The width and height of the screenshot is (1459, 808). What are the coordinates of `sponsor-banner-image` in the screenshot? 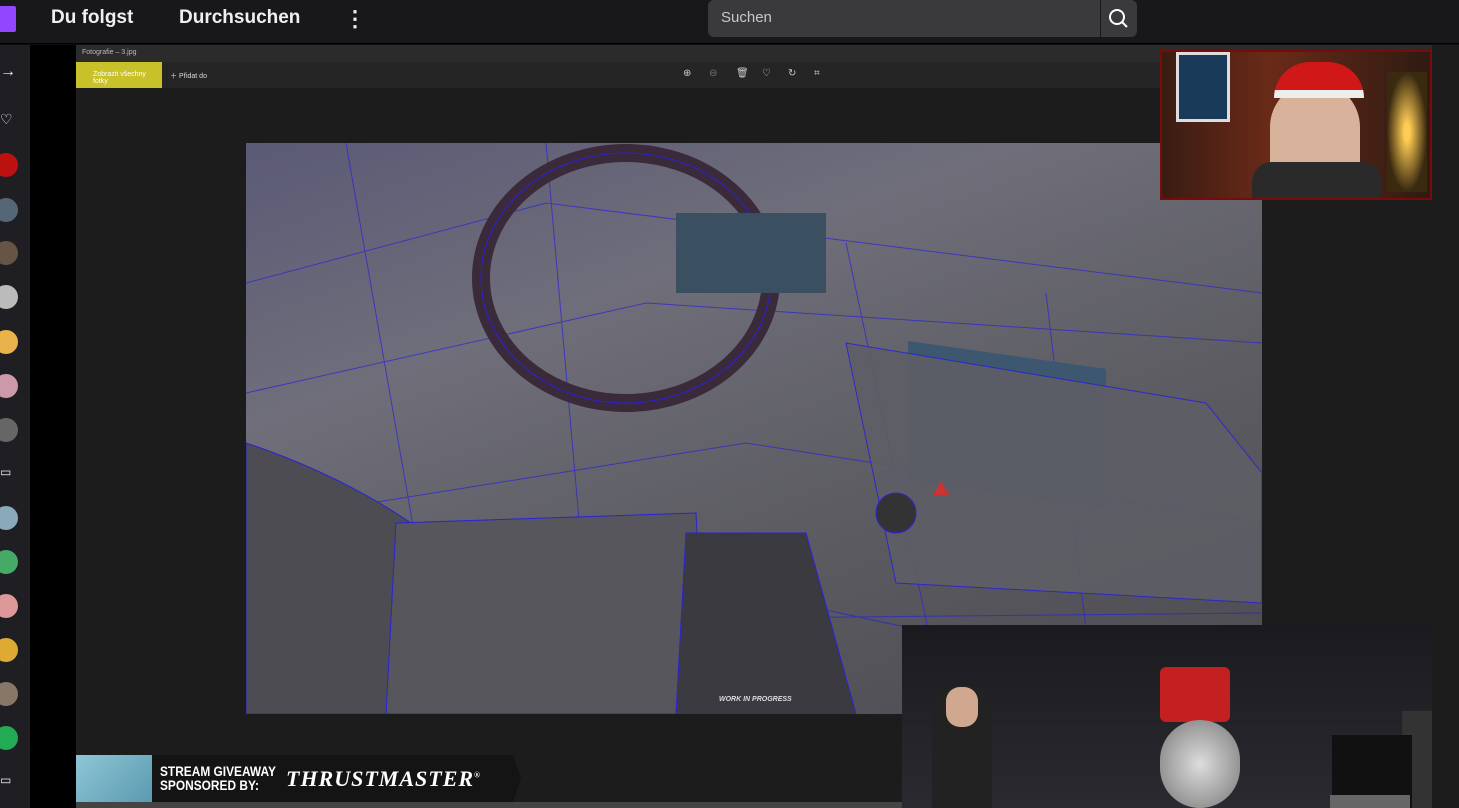 It's located at (114, 778).